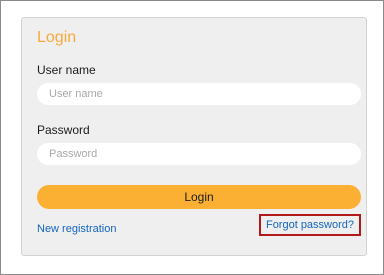 The width and height of the screenshot is (384, 275). I want to click on forgot-password-link: Forgot password?, so click(310, 225).